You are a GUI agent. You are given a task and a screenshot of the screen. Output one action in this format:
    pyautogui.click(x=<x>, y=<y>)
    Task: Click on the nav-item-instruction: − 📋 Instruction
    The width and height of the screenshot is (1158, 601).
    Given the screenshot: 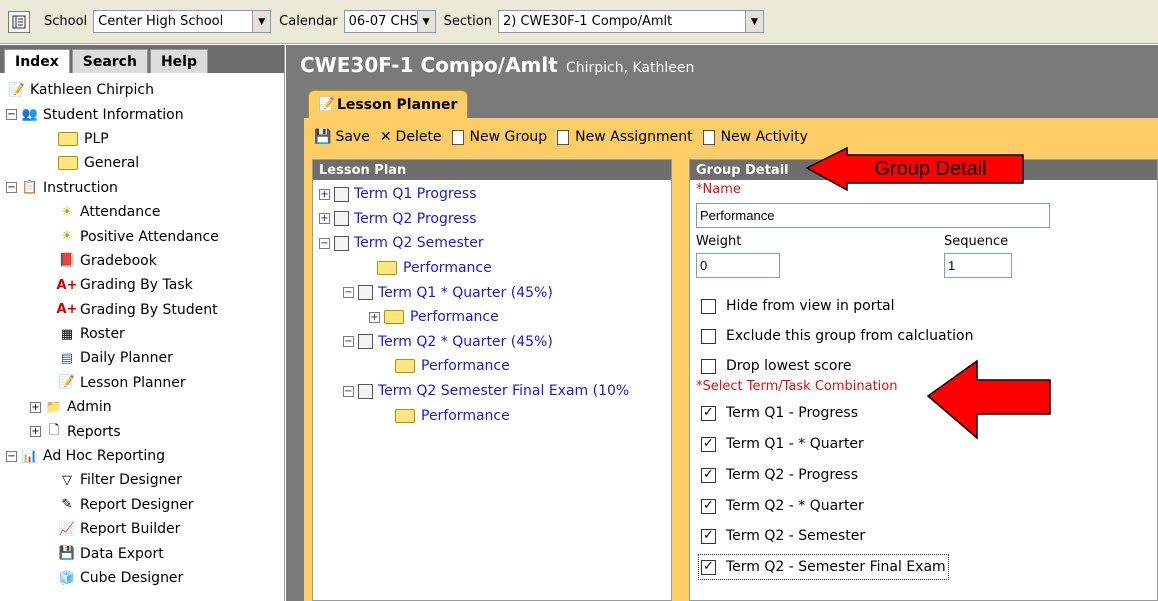 What is the action you would take?
    pyautogui.click(x=142, y=188)
    